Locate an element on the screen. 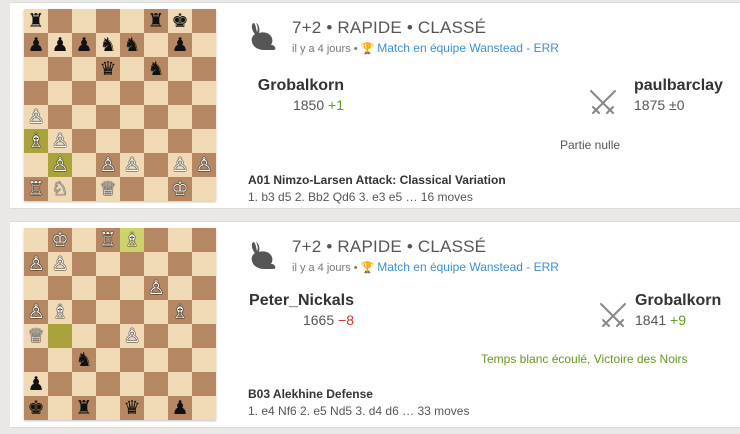  black-player: paulbarclay 1875 ±0 is located at coordinates (678, 95).